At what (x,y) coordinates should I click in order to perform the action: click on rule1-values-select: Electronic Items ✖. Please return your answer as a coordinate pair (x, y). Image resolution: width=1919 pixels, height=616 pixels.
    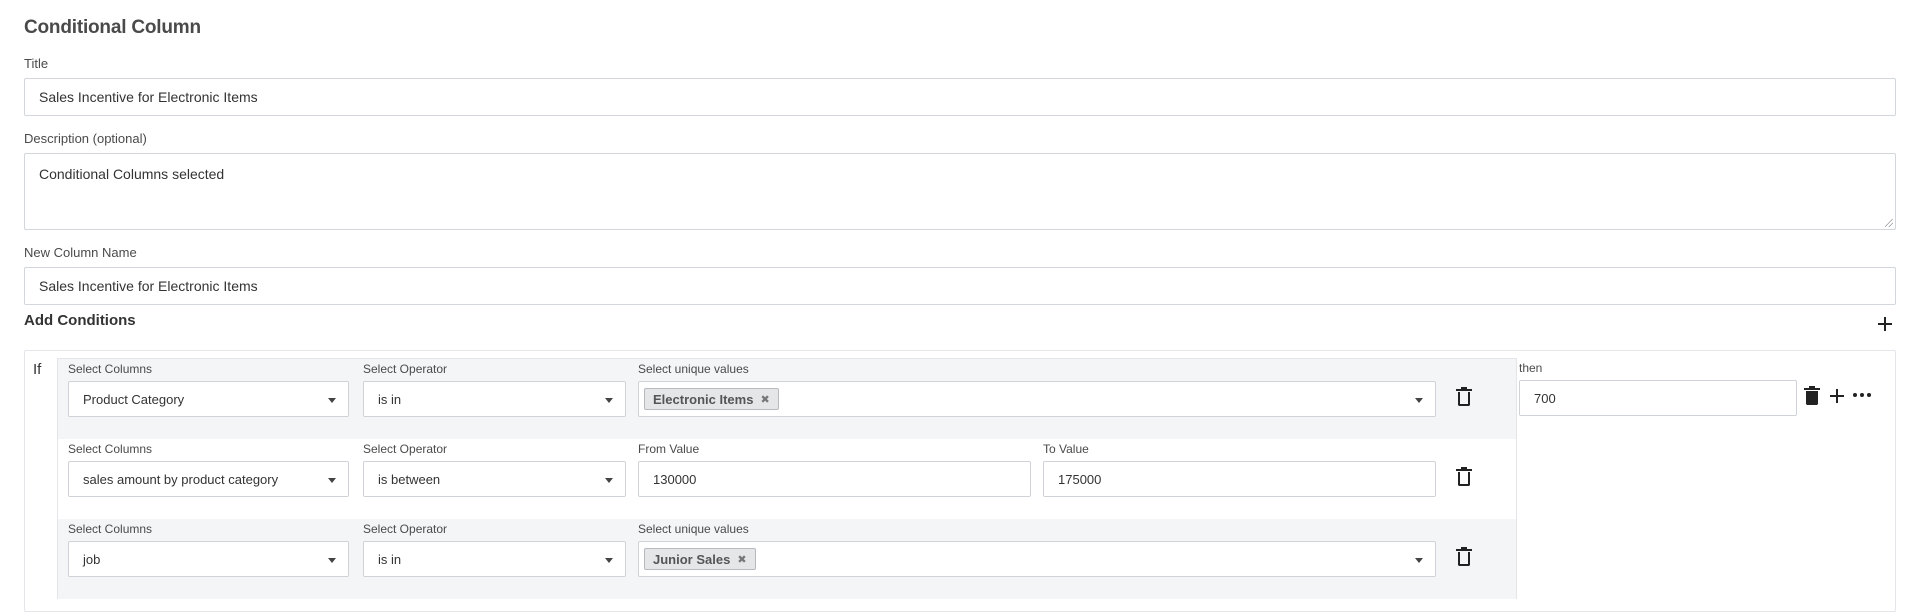
    Looking at the image, I should click on (1037, 399).